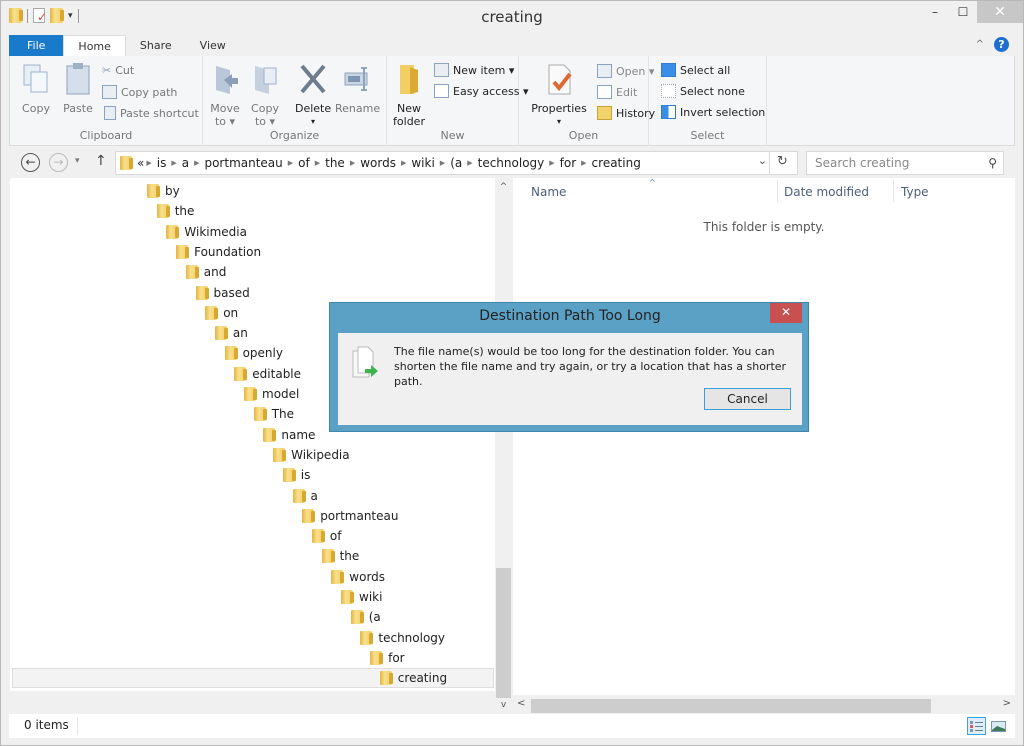 The width and height of the screenshot is (1024, 746). Describe the element at coordinates (101, 161) in the screenshot. I see `up-button: ↑` at that location.